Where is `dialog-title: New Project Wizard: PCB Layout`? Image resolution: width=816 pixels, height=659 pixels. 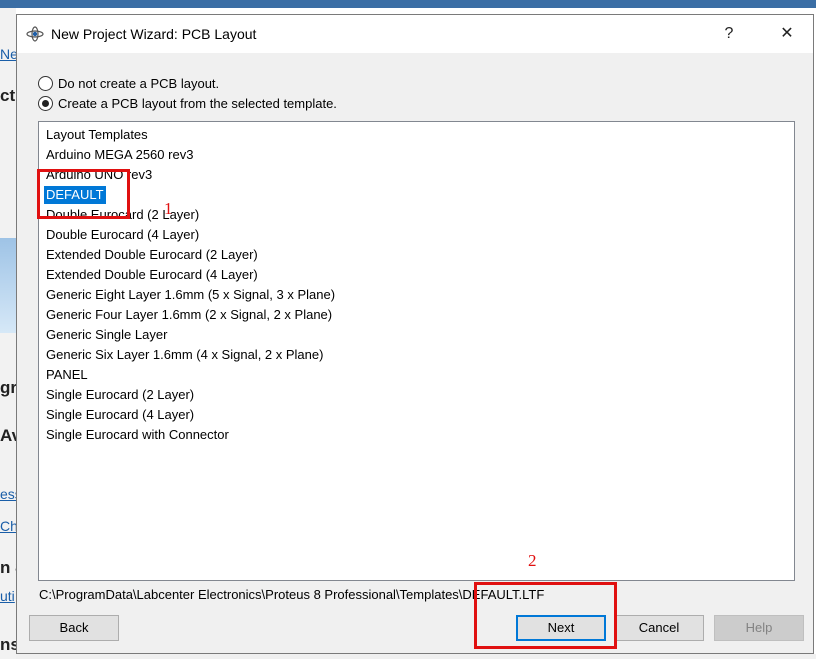 dialog-title: New Project Wizard: PCB Layout is located at coordinates (154, 34).